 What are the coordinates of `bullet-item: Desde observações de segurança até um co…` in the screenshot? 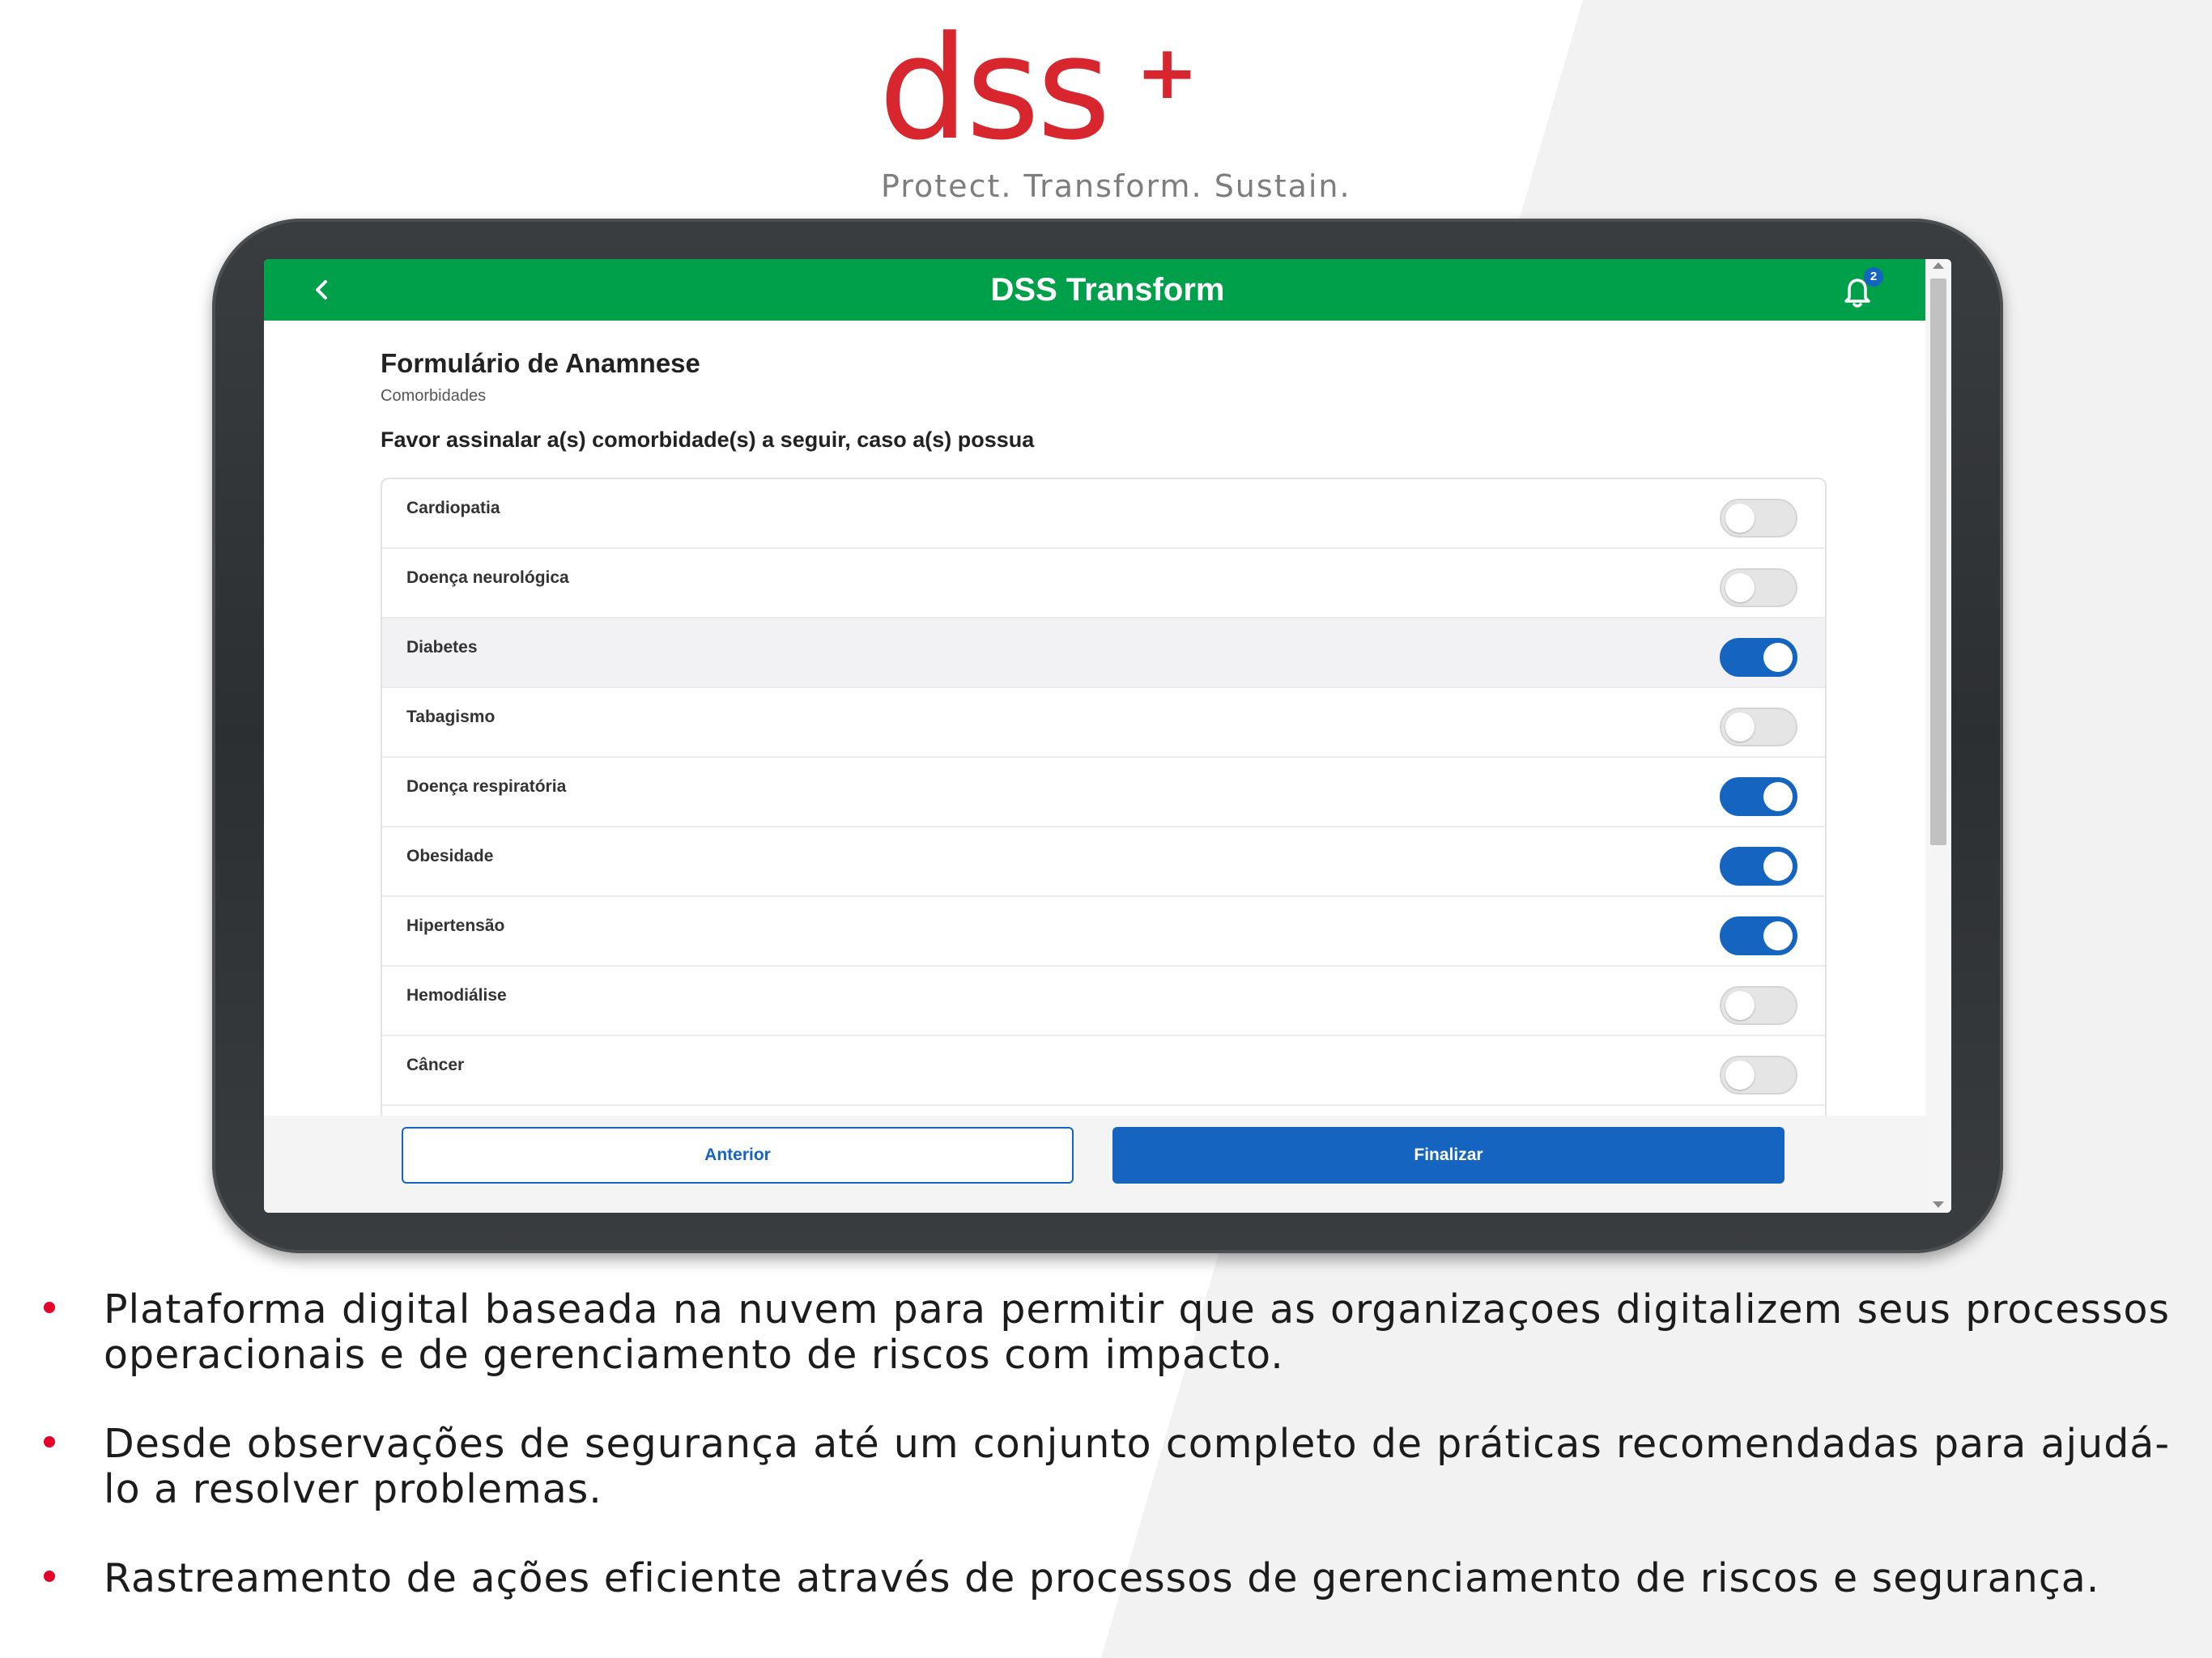 It's located at (1101, 1467).